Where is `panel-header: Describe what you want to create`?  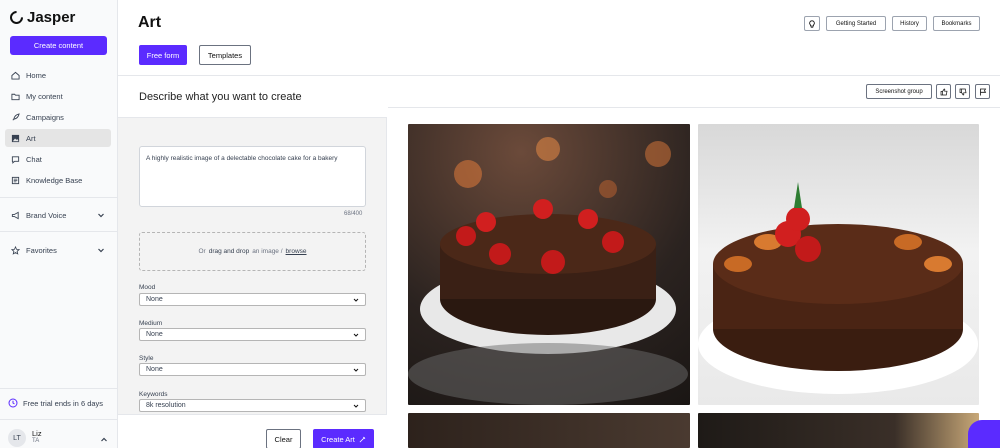 panel-header: Describe what you want to create is located at coordinates (252, 97).